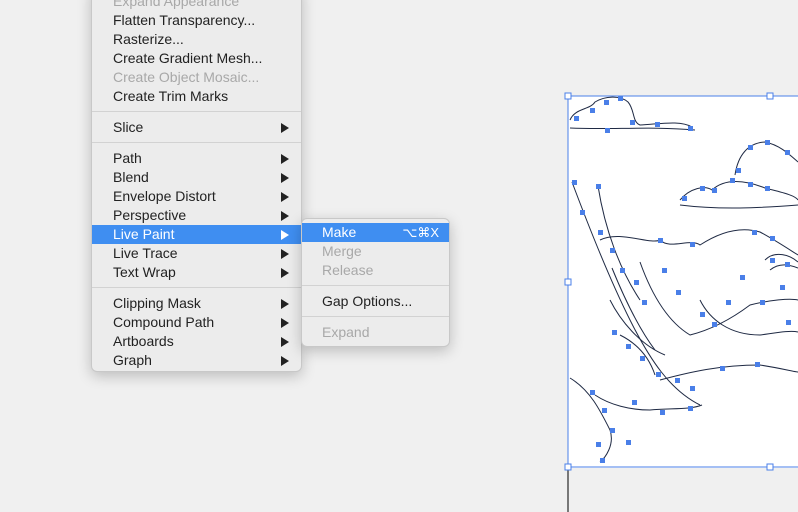 The height and width of the screenshot is (512, 798). I want to click on menu-item-label: Graph, so click(132, 360).